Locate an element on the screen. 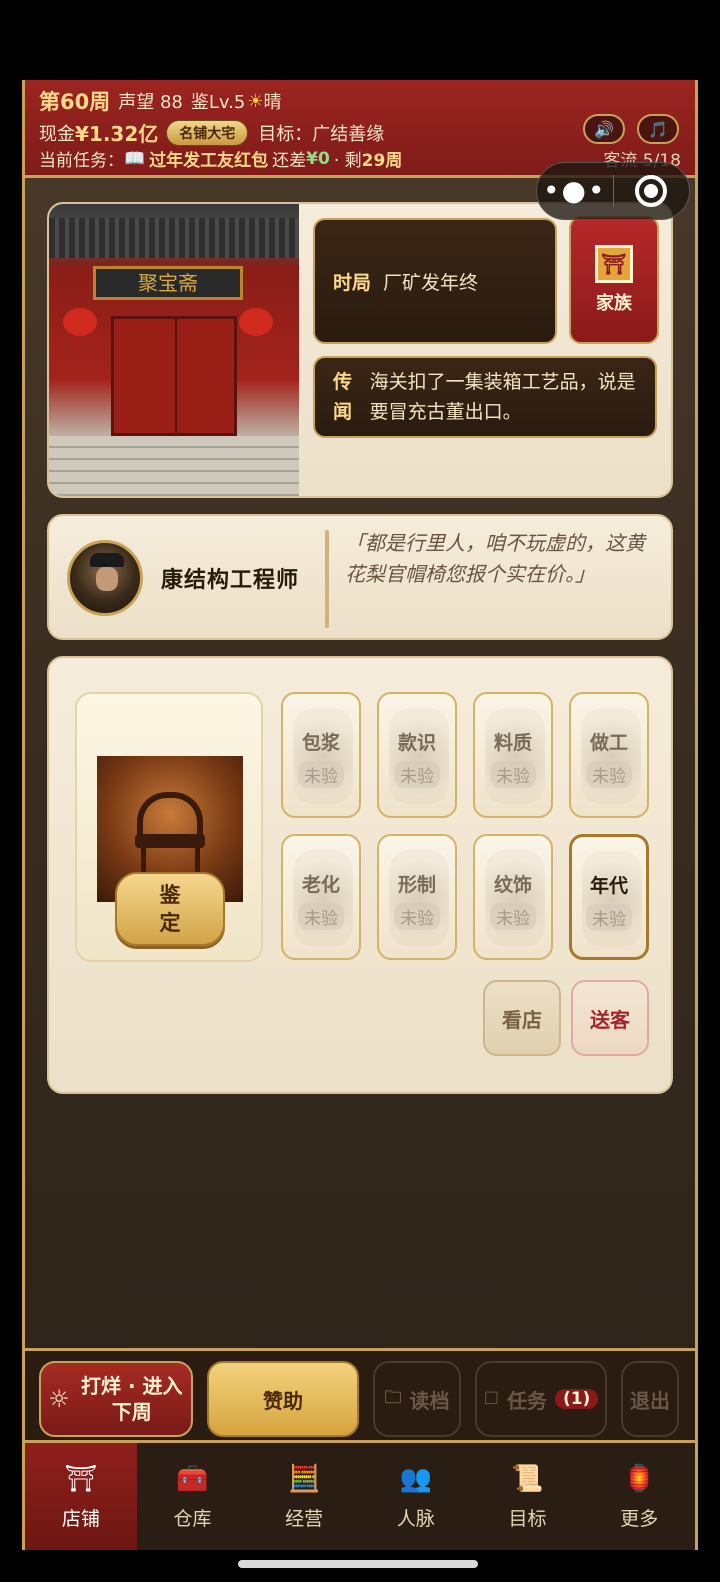 The width and height of the screenshot is (720, 1582). music-note-icon: 🎵 is located at coordinates (658, 129).